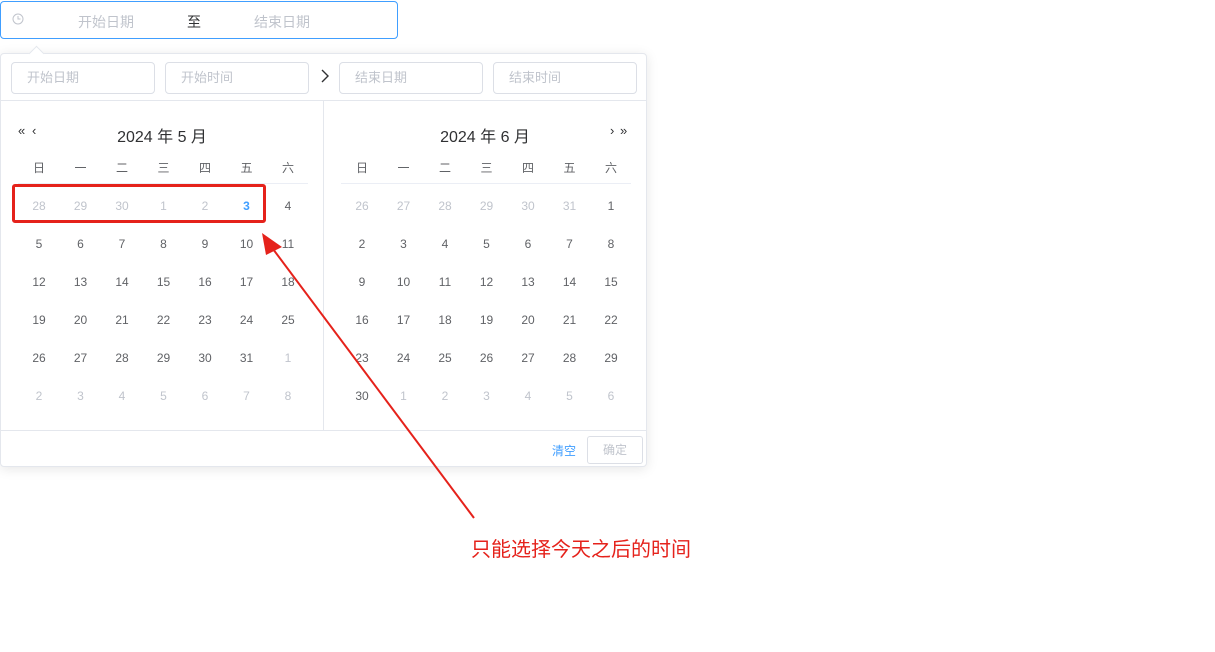 The width and height of the screenshot is (1215, 652). What do you see at coordinates (581, 550) in the screenshot?
I see `annotation-text: 只能选择今天之后的时间` at bounding box center [581, 550].